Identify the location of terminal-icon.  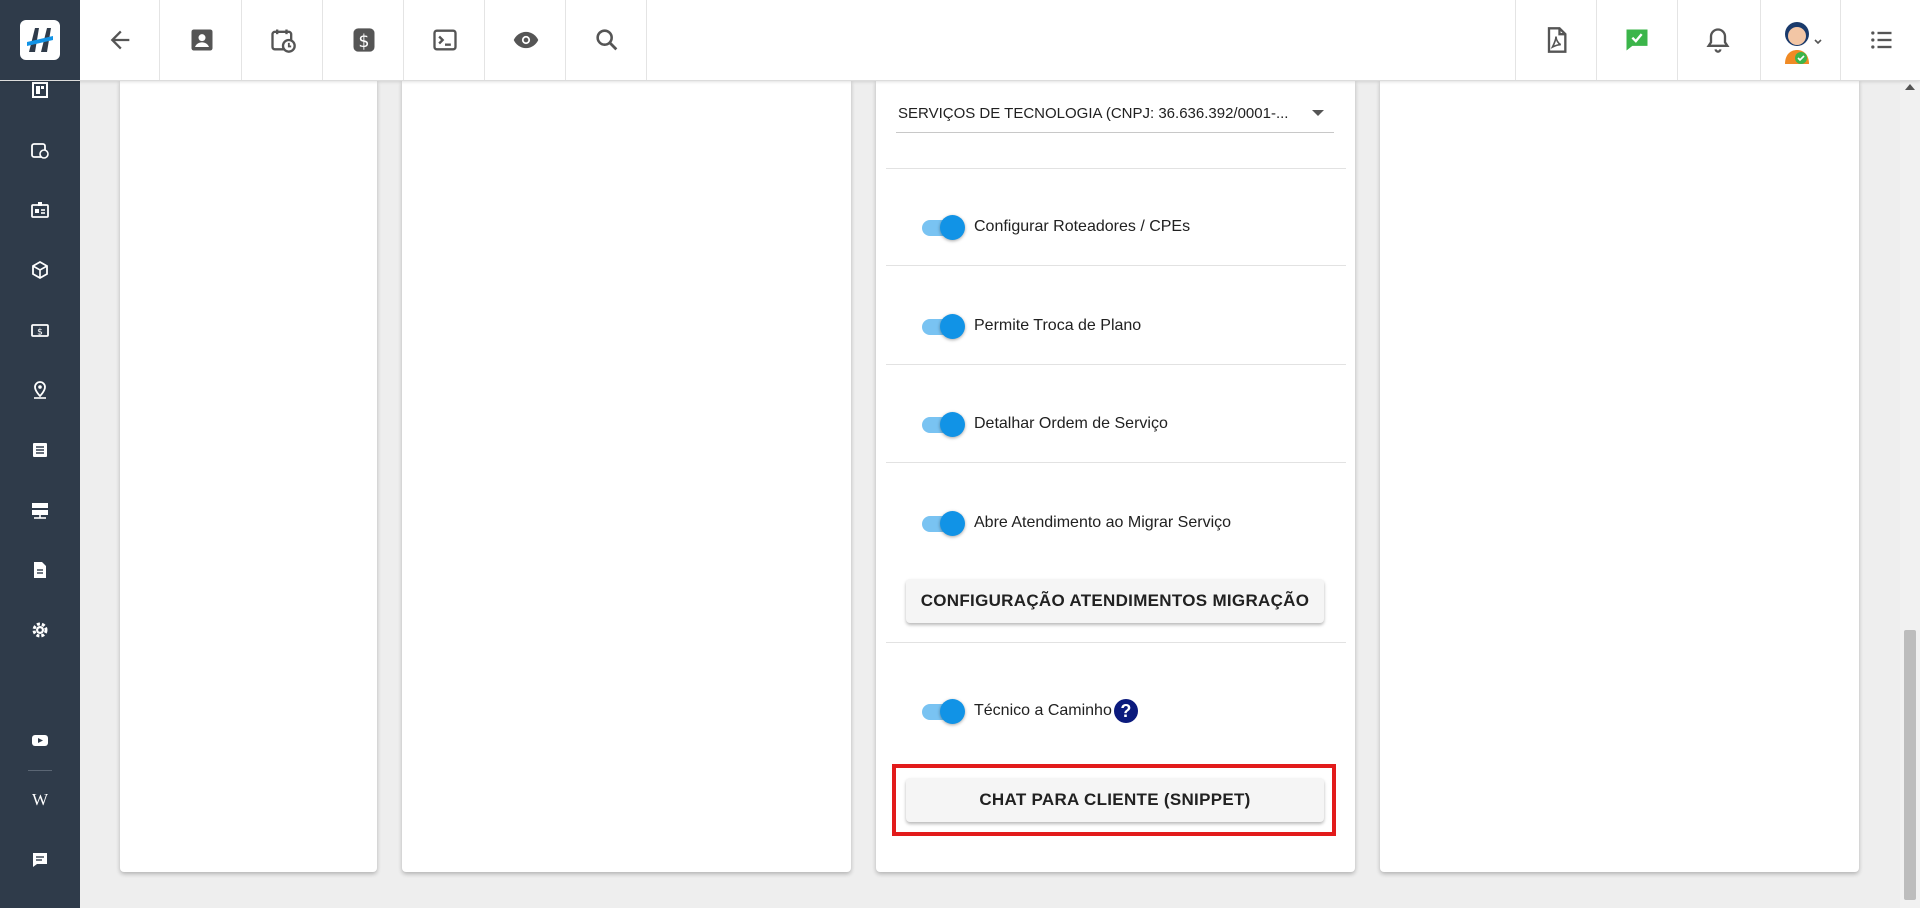
(444, 40).